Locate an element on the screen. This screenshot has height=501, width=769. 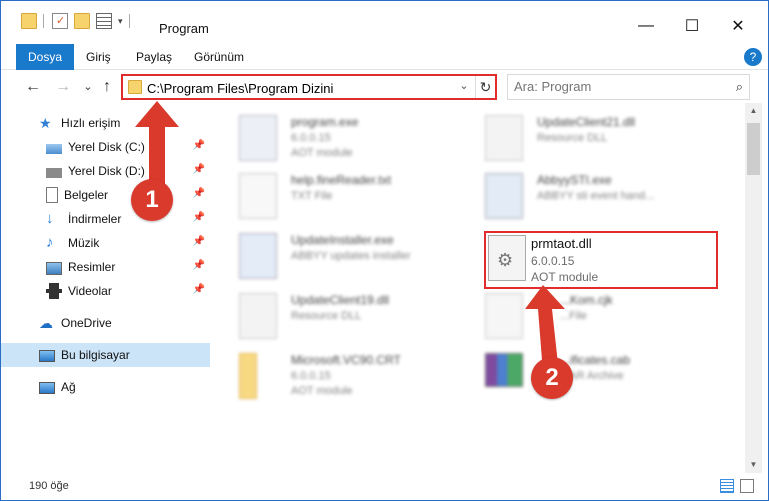
scroll-up-icon: ▲ is located at coordinates (753, 111).